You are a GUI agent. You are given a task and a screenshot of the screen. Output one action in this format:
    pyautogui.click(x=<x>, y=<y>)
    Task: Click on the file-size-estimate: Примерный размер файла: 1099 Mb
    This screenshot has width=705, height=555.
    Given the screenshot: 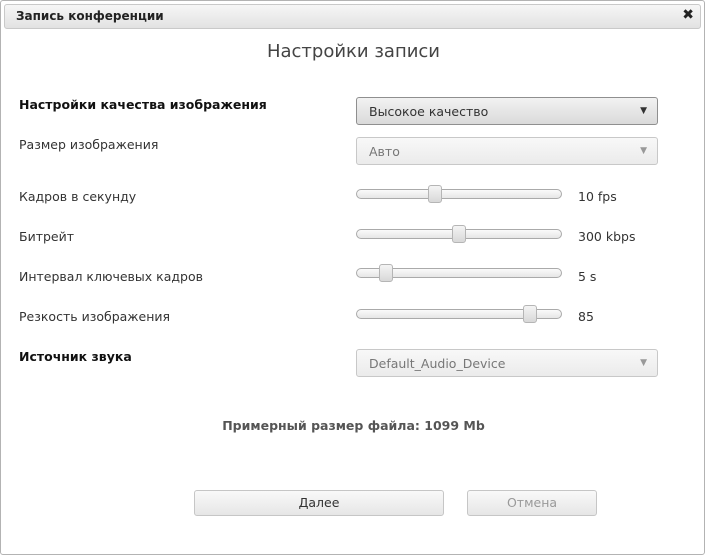 What is the action you would take?
    pyautogui.click(x=353, y=425)
    